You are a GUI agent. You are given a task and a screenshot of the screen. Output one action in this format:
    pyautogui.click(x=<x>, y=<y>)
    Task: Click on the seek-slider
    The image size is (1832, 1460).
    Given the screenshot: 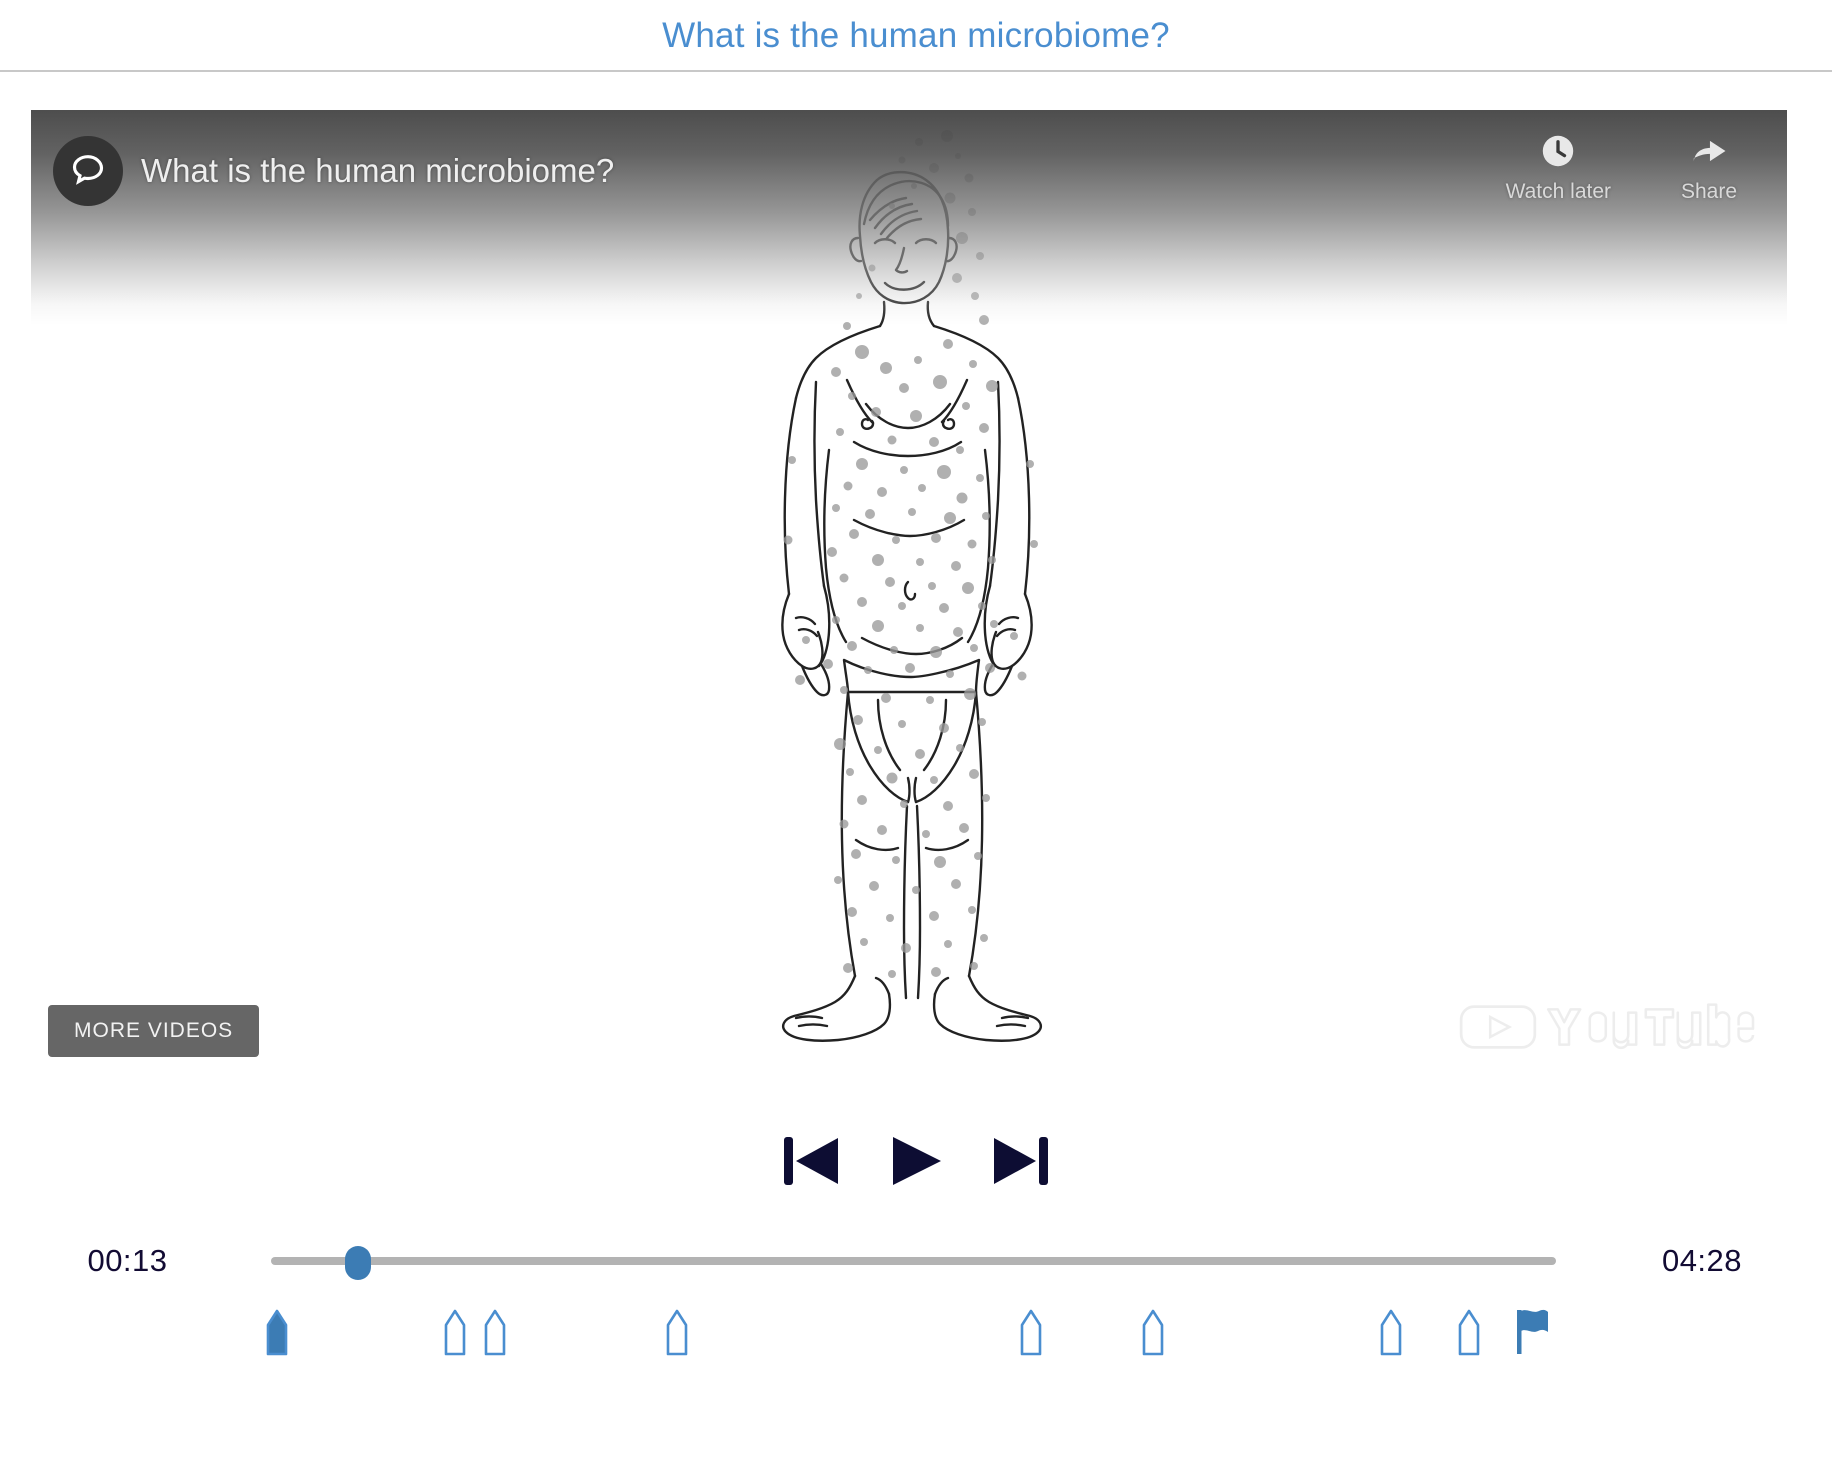 What is the action you would take?
    pyautogui.click(x=913, y=1263)
    